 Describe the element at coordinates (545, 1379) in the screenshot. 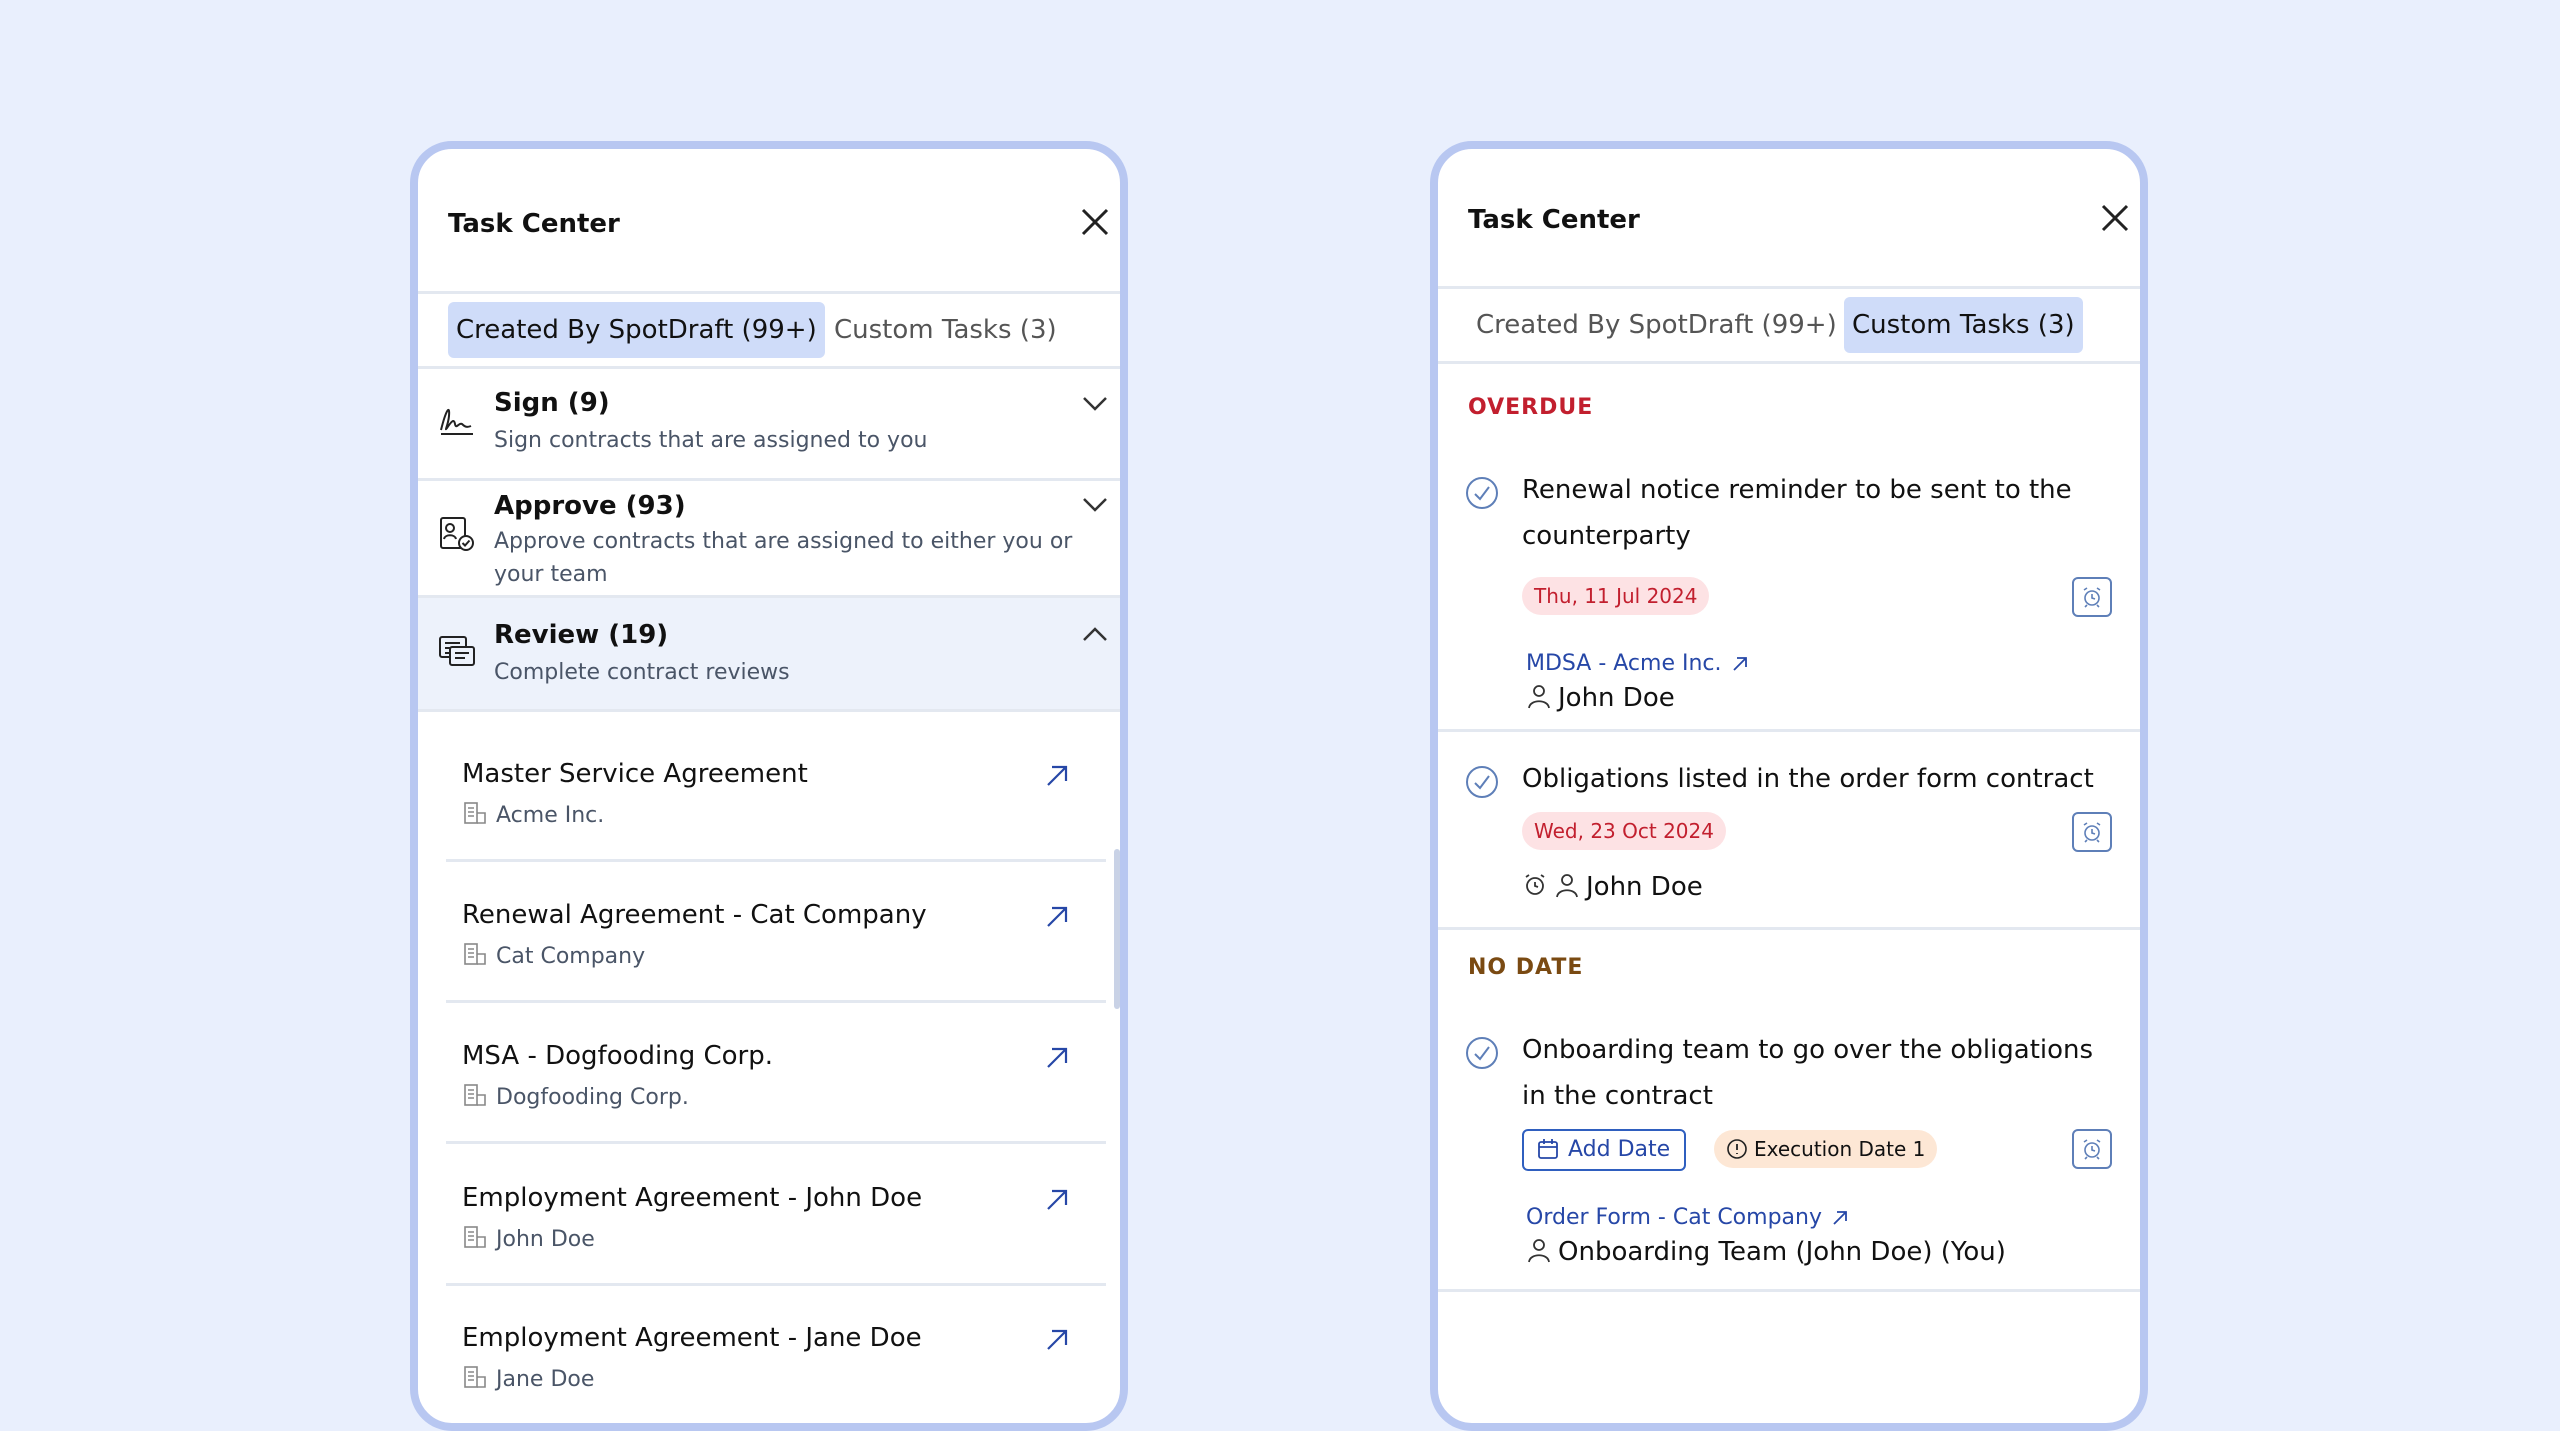

I see `organization-name: Jane Doe` at that location.